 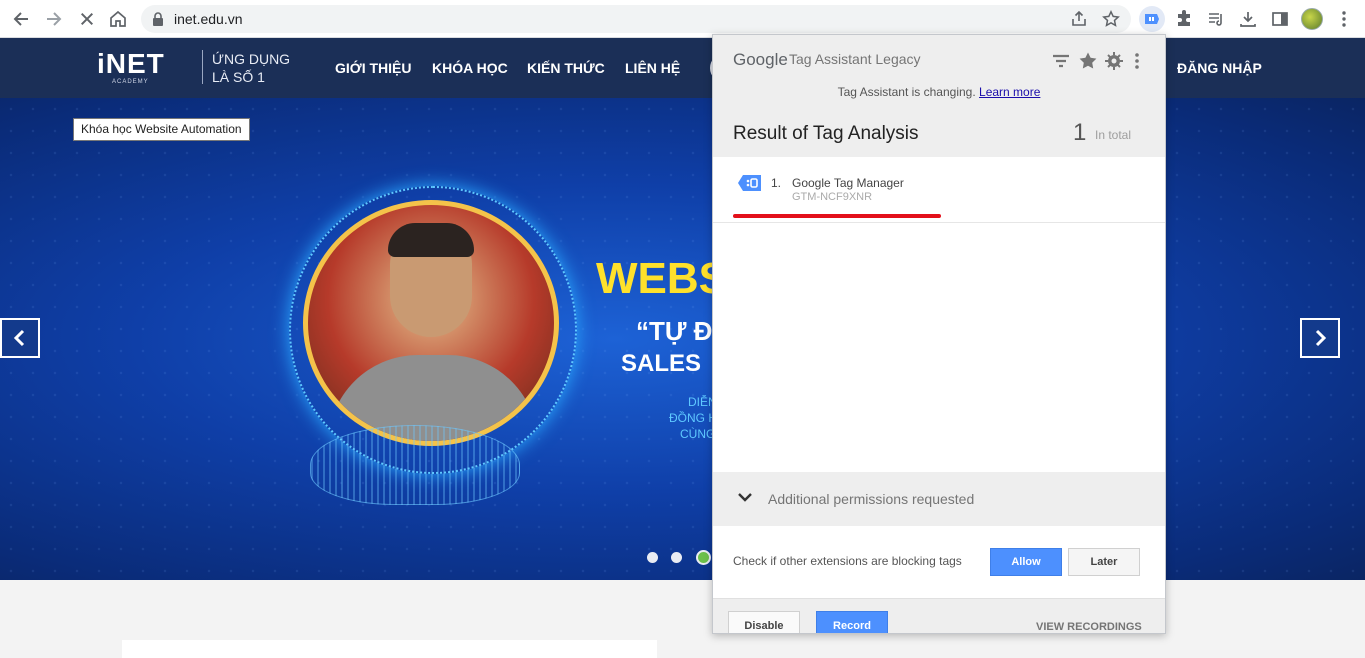 I want to click on download-icon, so click(x=1248, y=19).